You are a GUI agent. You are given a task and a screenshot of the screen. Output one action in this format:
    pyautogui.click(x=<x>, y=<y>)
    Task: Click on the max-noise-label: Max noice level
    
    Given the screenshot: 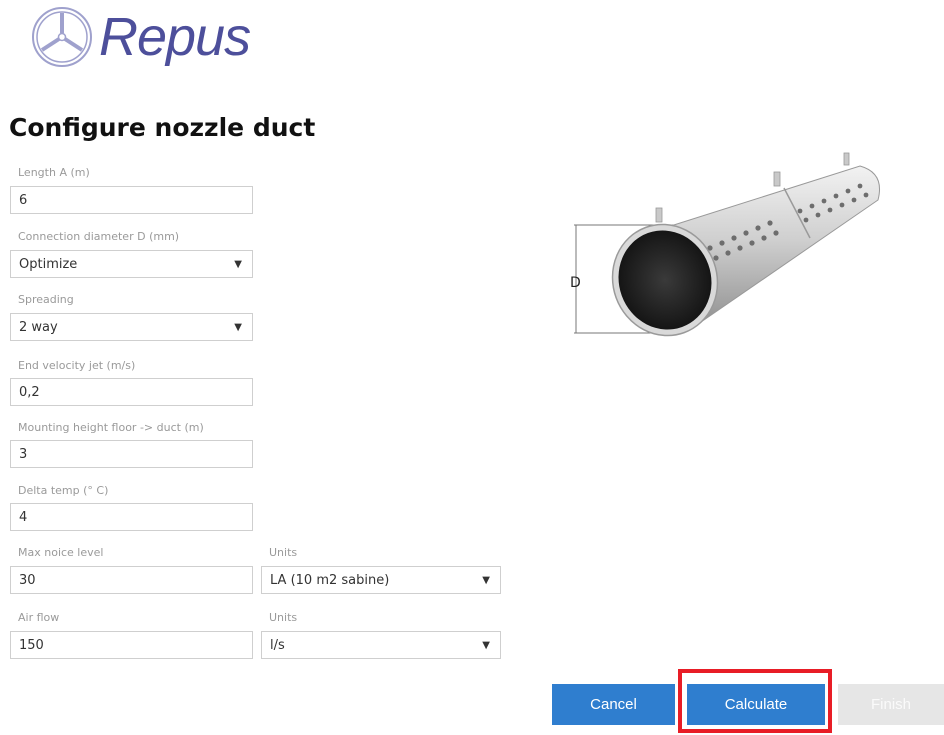 What is the action you would take?
    pyautogui.click(x=61, y=552)
    